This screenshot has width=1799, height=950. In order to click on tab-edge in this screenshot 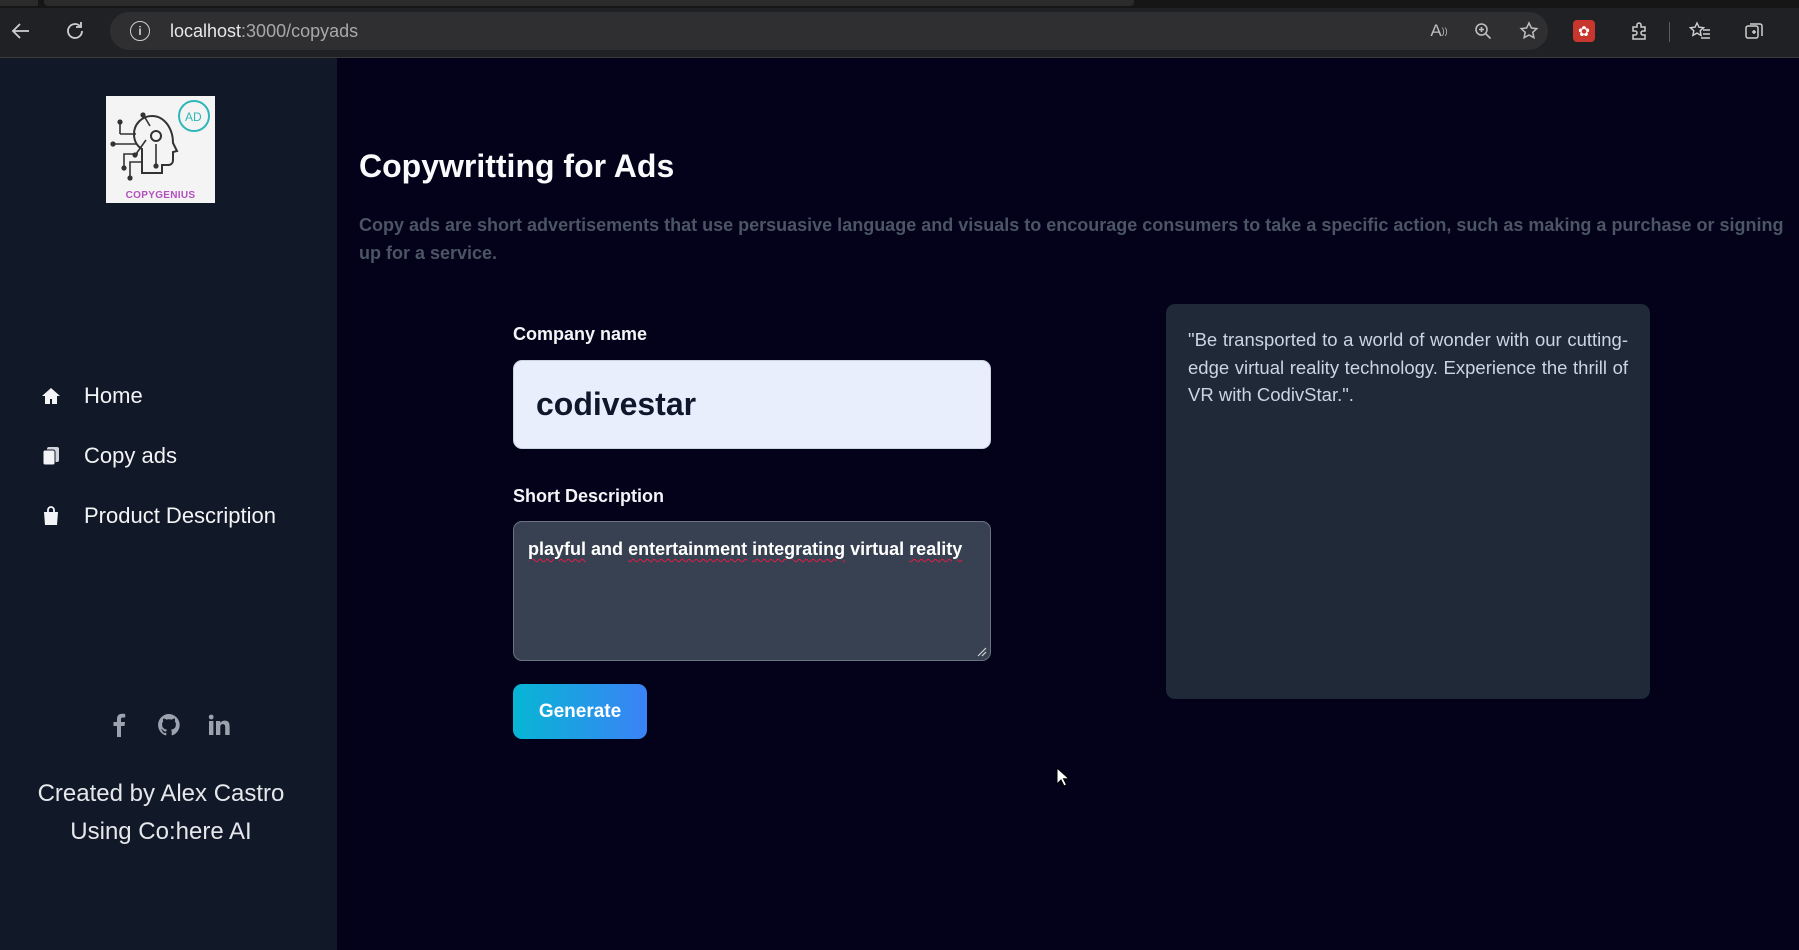, I will do `click(19, 3)`.